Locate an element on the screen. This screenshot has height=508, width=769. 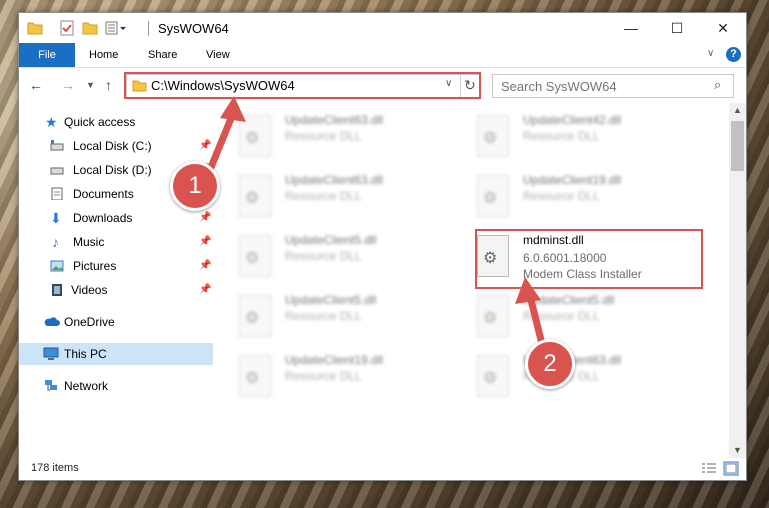
step-1-badge: 1 is located at coordinates (195, 186).